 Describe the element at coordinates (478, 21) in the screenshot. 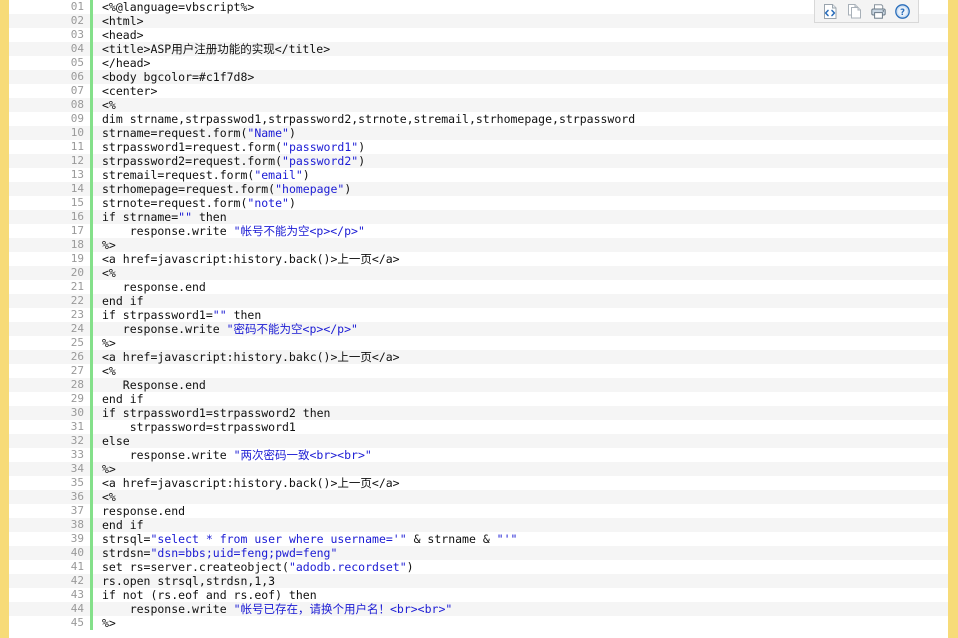

I see `code-line: 02 <html>` at that location.